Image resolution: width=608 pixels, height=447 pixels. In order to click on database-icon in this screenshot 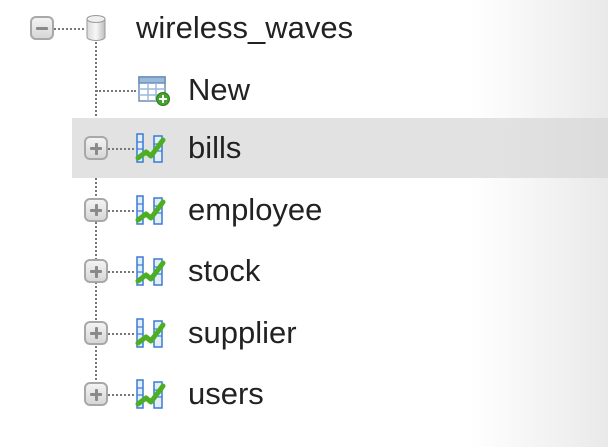, I will do `click(96, 28)`.